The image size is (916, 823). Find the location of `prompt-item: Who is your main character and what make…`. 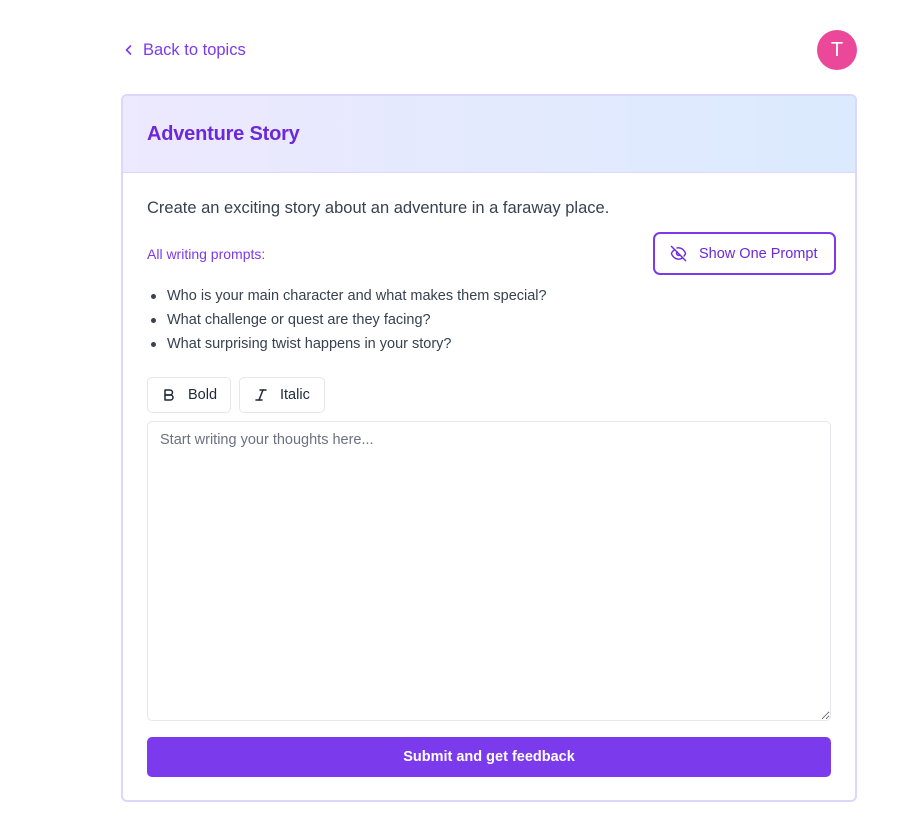

prompt-item: Who is your main character and what make… is located at coordinates (347, 296).